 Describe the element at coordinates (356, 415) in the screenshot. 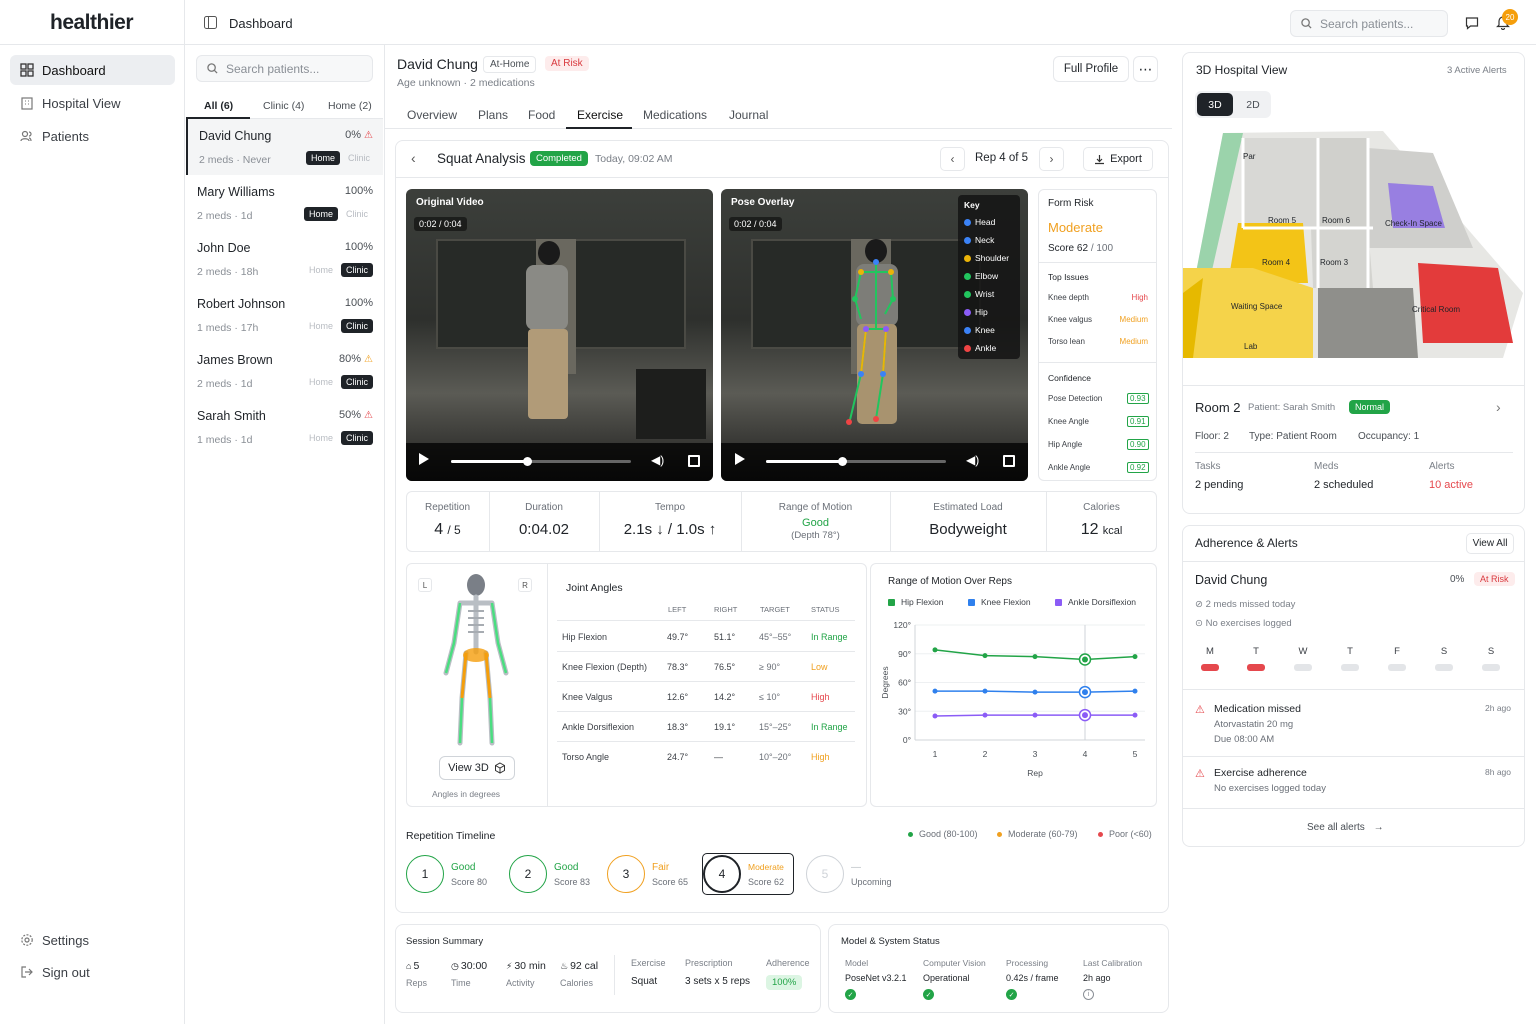

I see `patient-adherence: 50% ⚠` at that location.